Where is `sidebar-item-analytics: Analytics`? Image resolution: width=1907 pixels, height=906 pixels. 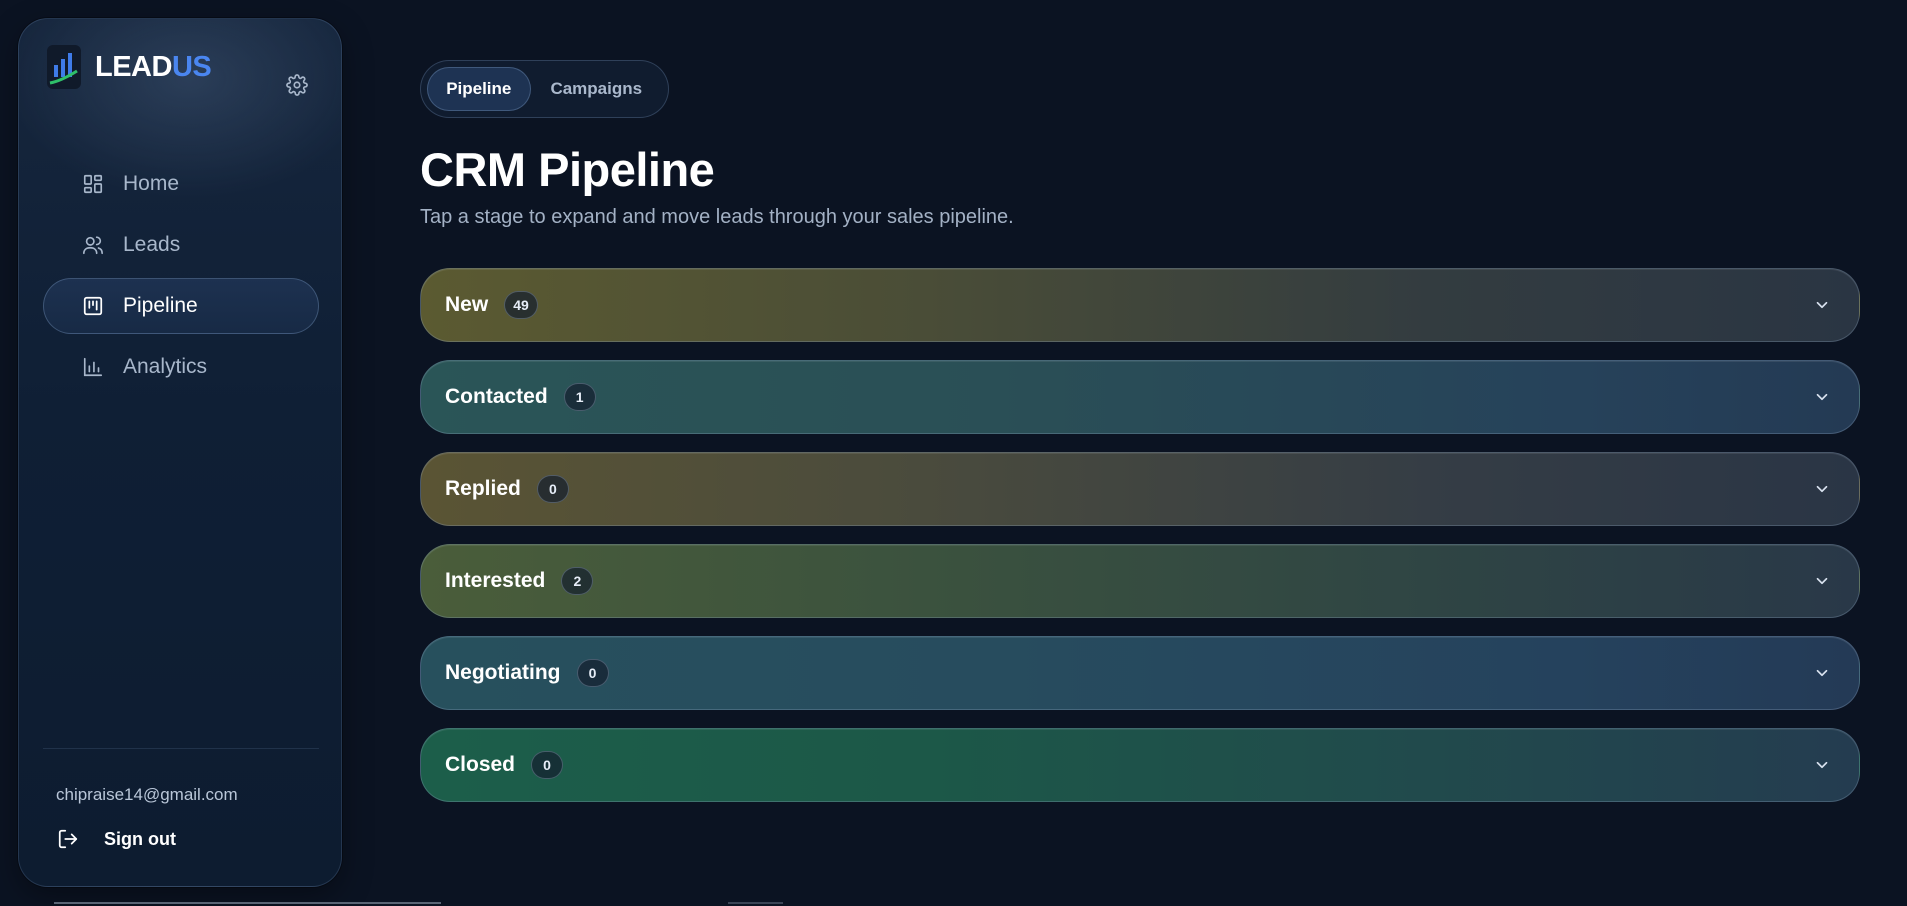
sidebar-item-analytics: Analytics is located at coordinates (181, 367).